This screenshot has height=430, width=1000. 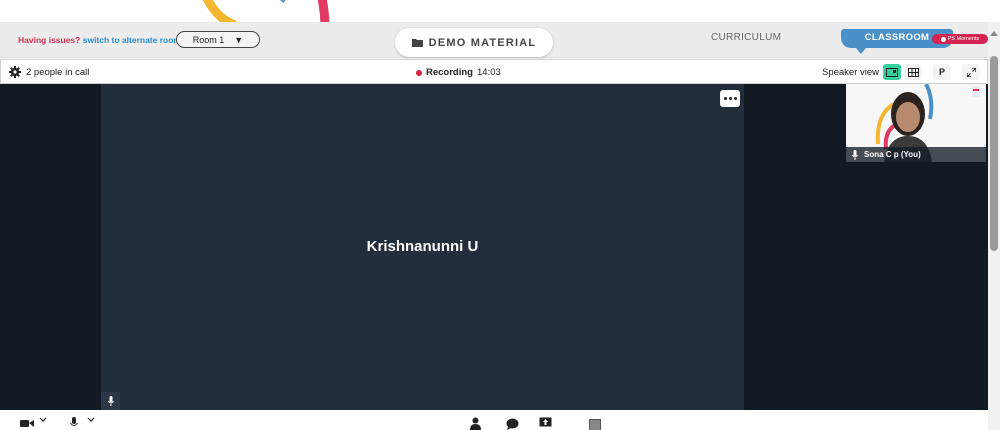 I want to click on more-options-button, so click(x=730, y=98).